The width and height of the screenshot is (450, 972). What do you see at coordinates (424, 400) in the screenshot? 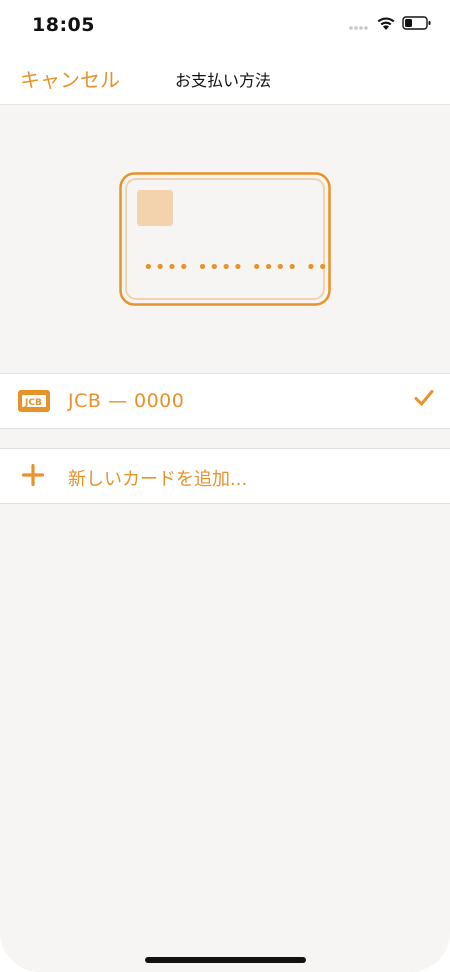
I see `checkmark-icon` at bounding box center [424, 400].